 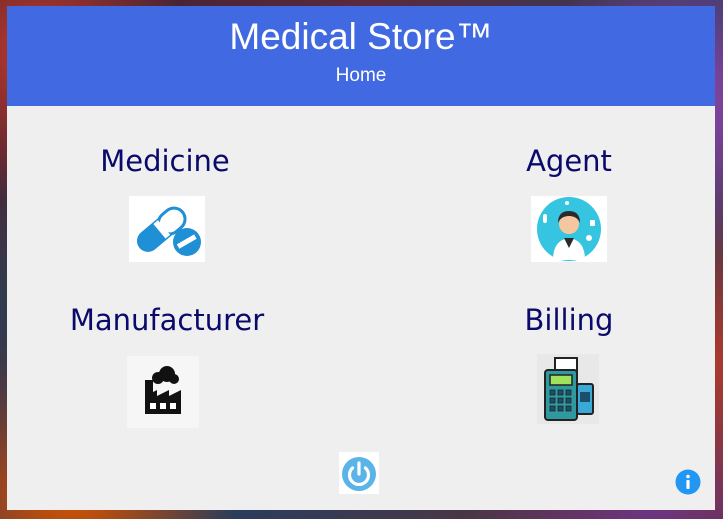 I want to click on medicine-label: Medicine, so click(x=165, y=161).